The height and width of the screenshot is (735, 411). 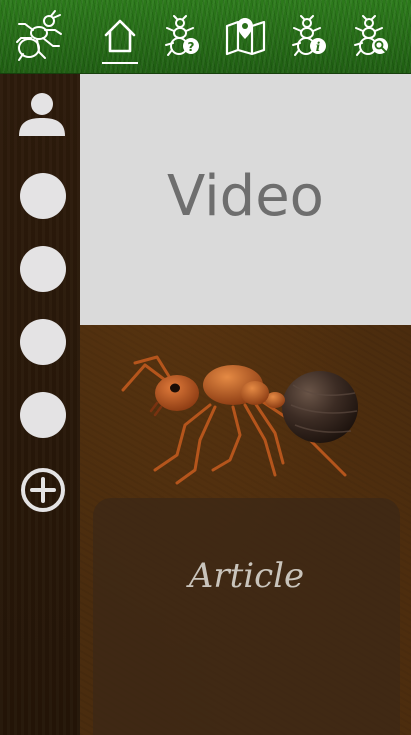 I want to click on bug-question-icon: ?, so click(x=182, y=35).